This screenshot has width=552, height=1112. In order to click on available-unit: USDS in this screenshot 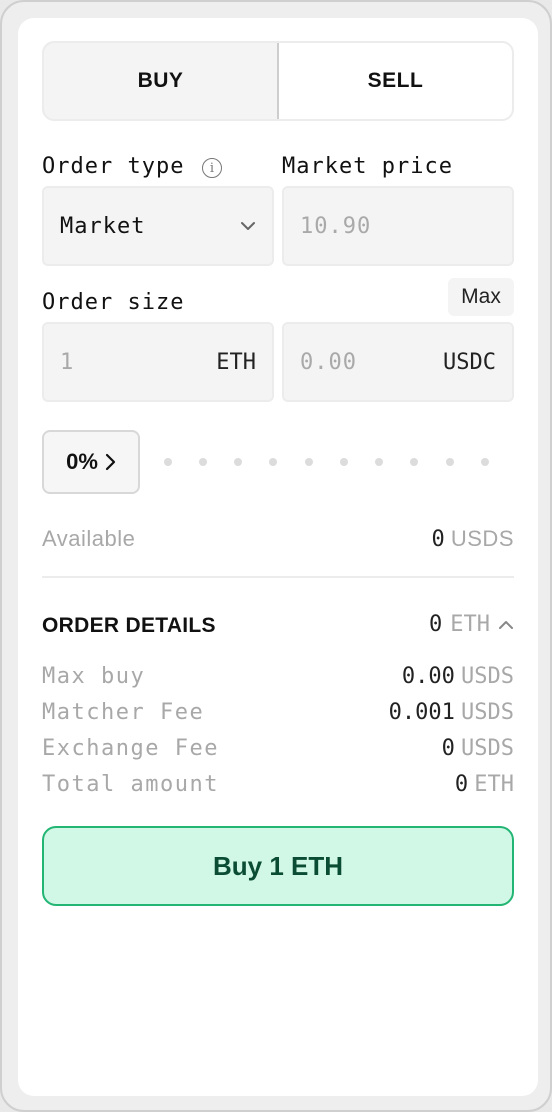, I will do `click(482, 538)`.